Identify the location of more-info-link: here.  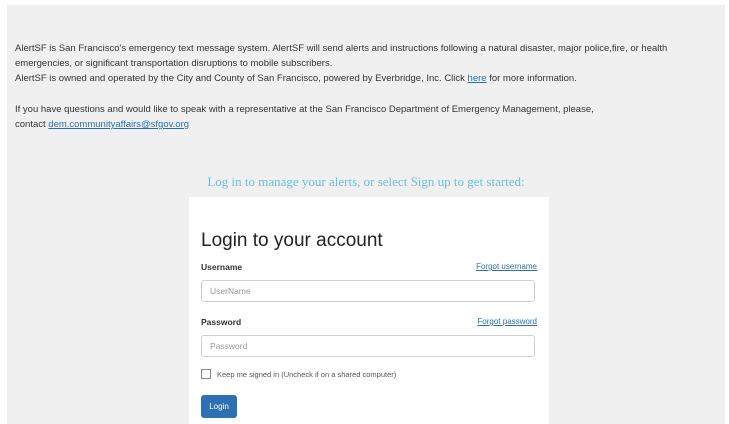
(477, 78).